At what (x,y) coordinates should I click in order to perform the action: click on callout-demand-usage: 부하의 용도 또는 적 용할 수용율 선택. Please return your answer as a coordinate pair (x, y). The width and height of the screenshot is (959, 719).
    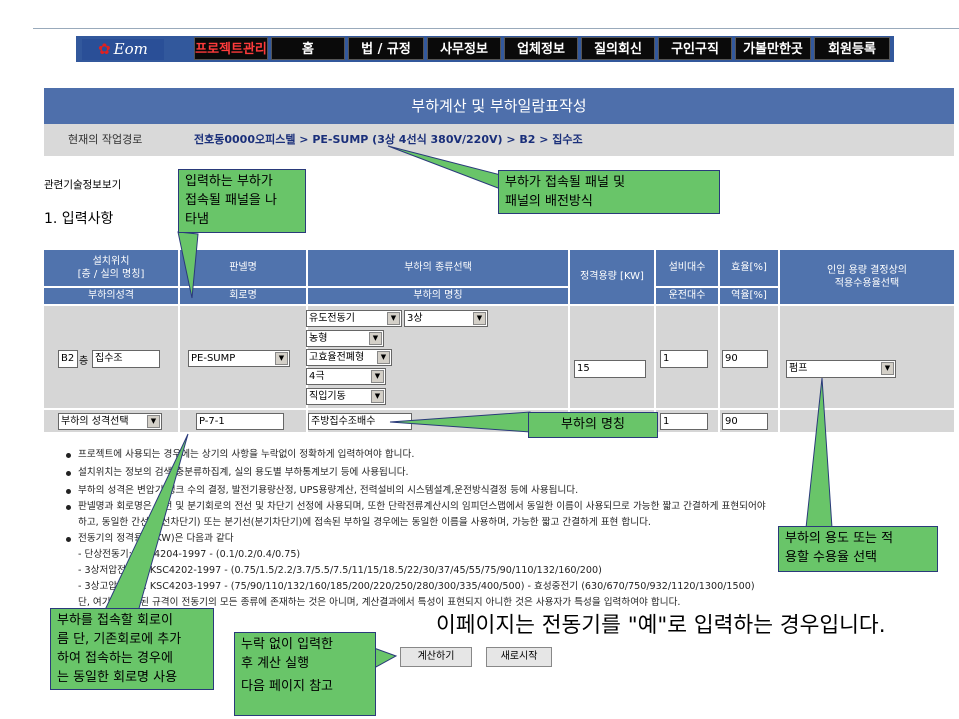
    Looking at the image, I should click on (858, 549).